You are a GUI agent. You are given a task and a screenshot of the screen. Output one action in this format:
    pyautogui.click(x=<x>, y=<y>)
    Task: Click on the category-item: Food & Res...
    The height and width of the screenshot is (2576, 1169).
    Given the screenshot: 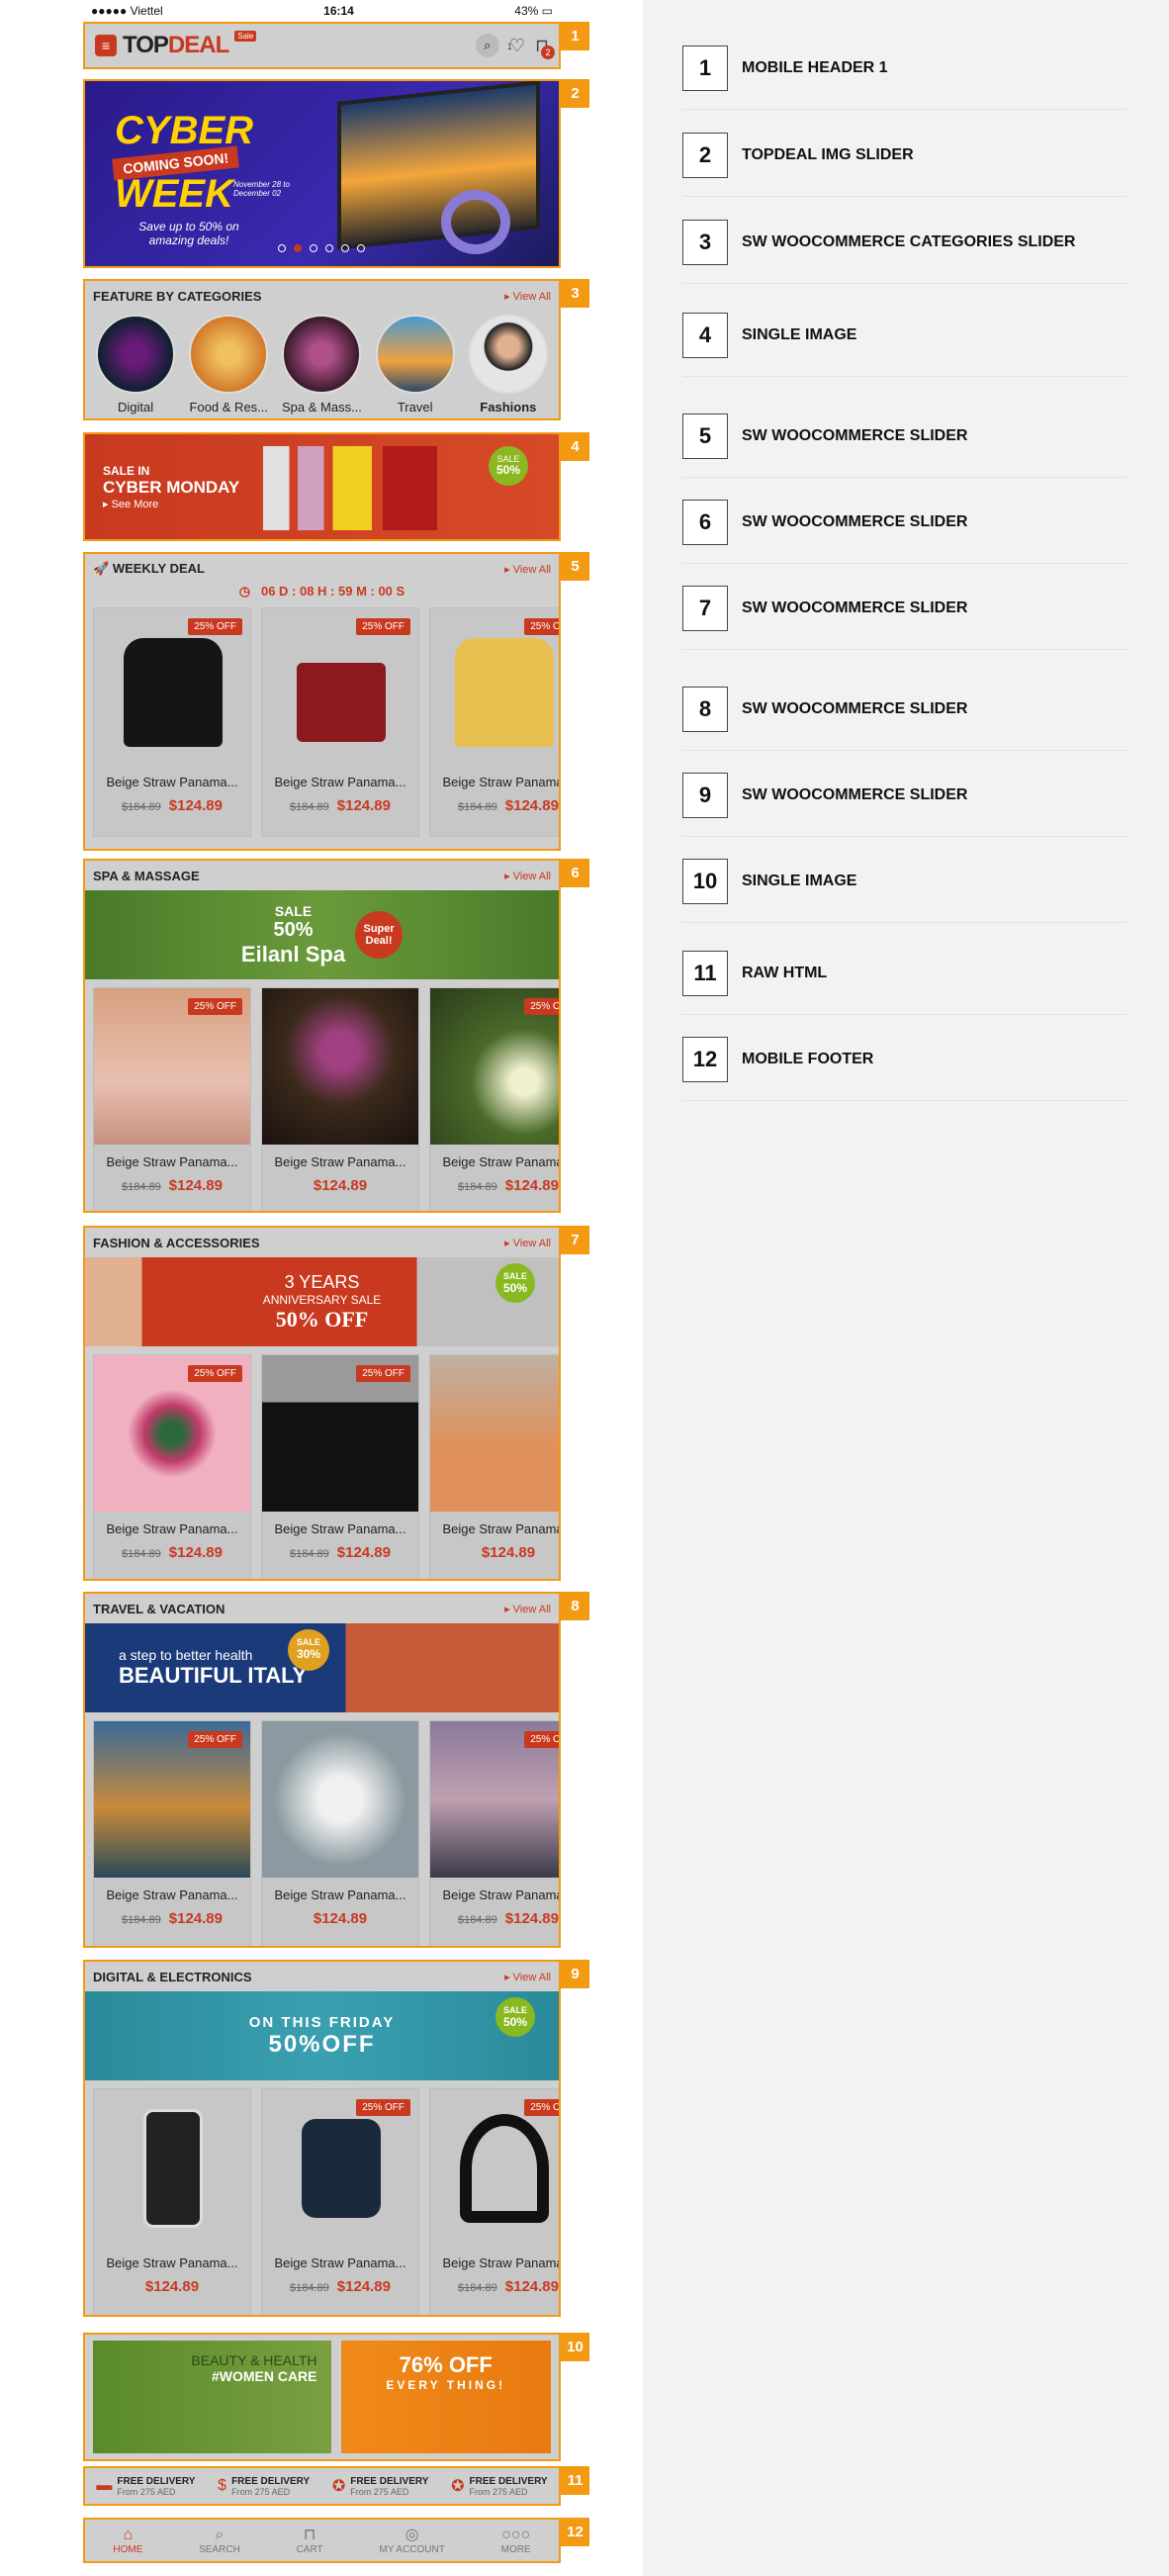 What is the action you would take?
    pyautogui.click(x=228, y=364)
    